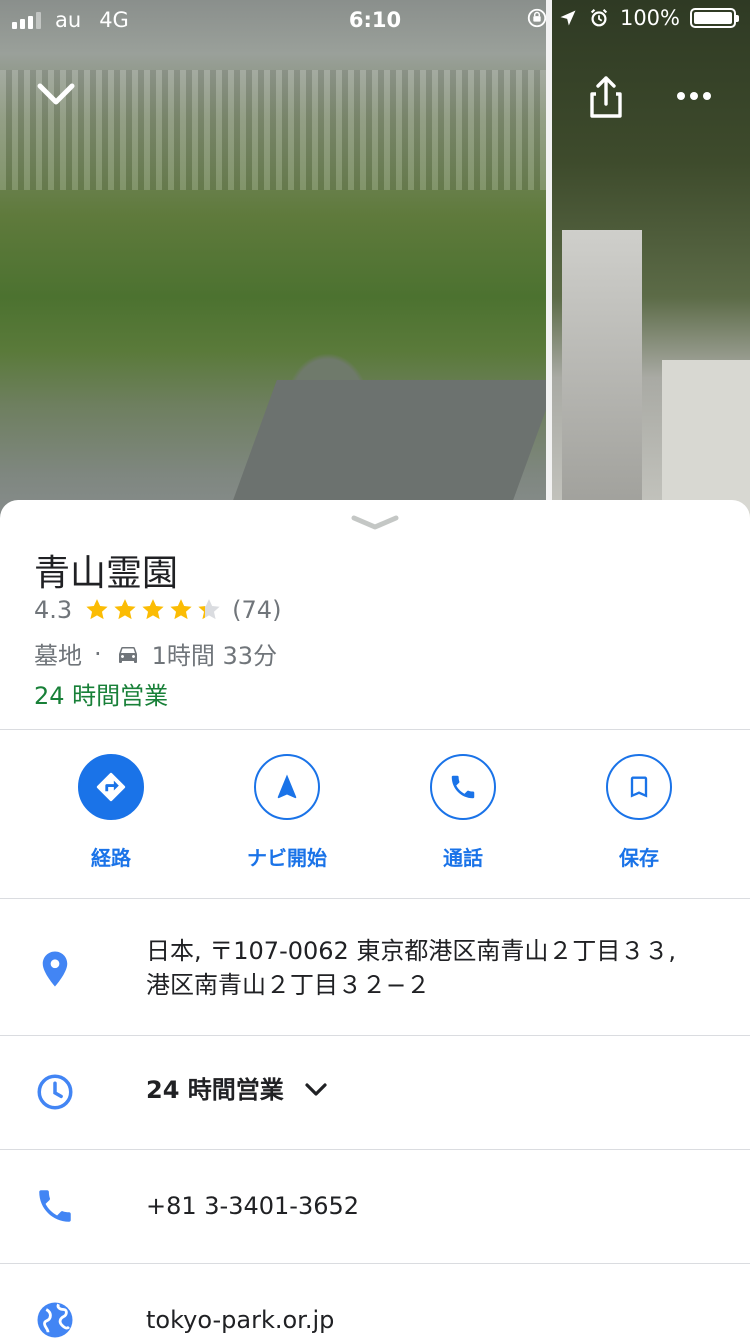 The width and height of the screenshot is (750, 1343). I want to click on hours-label: 24 時間営業, so click(215, 1090).